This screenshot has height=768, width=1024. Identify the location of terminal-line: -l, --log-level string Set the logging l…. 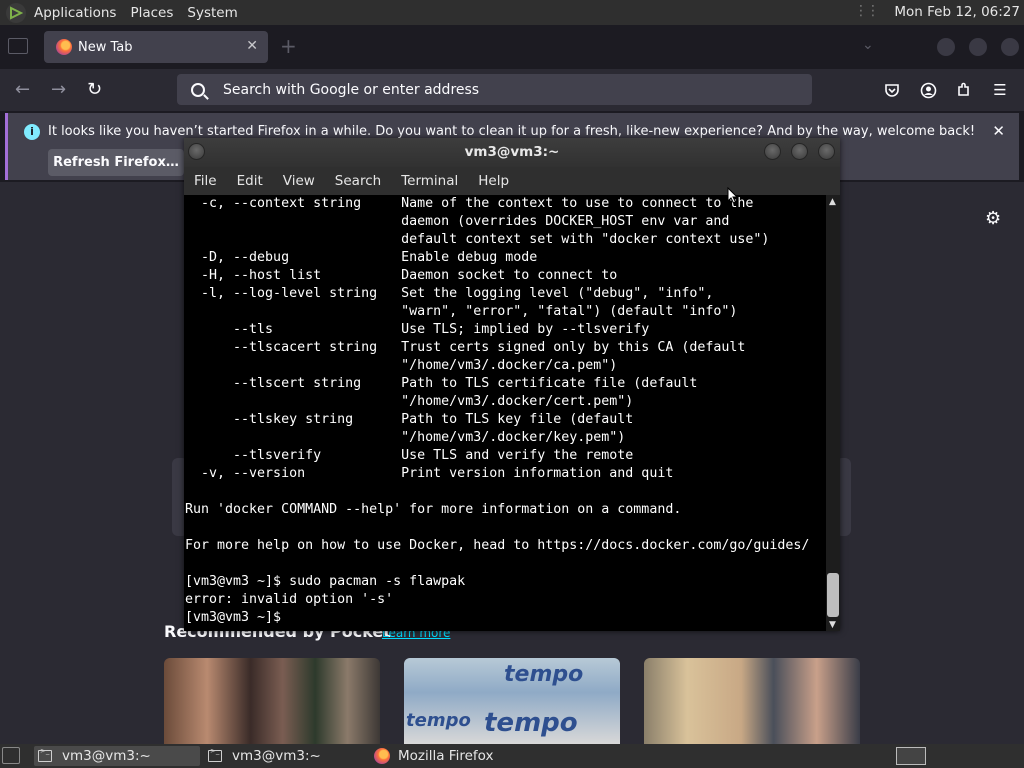
(449, 293).